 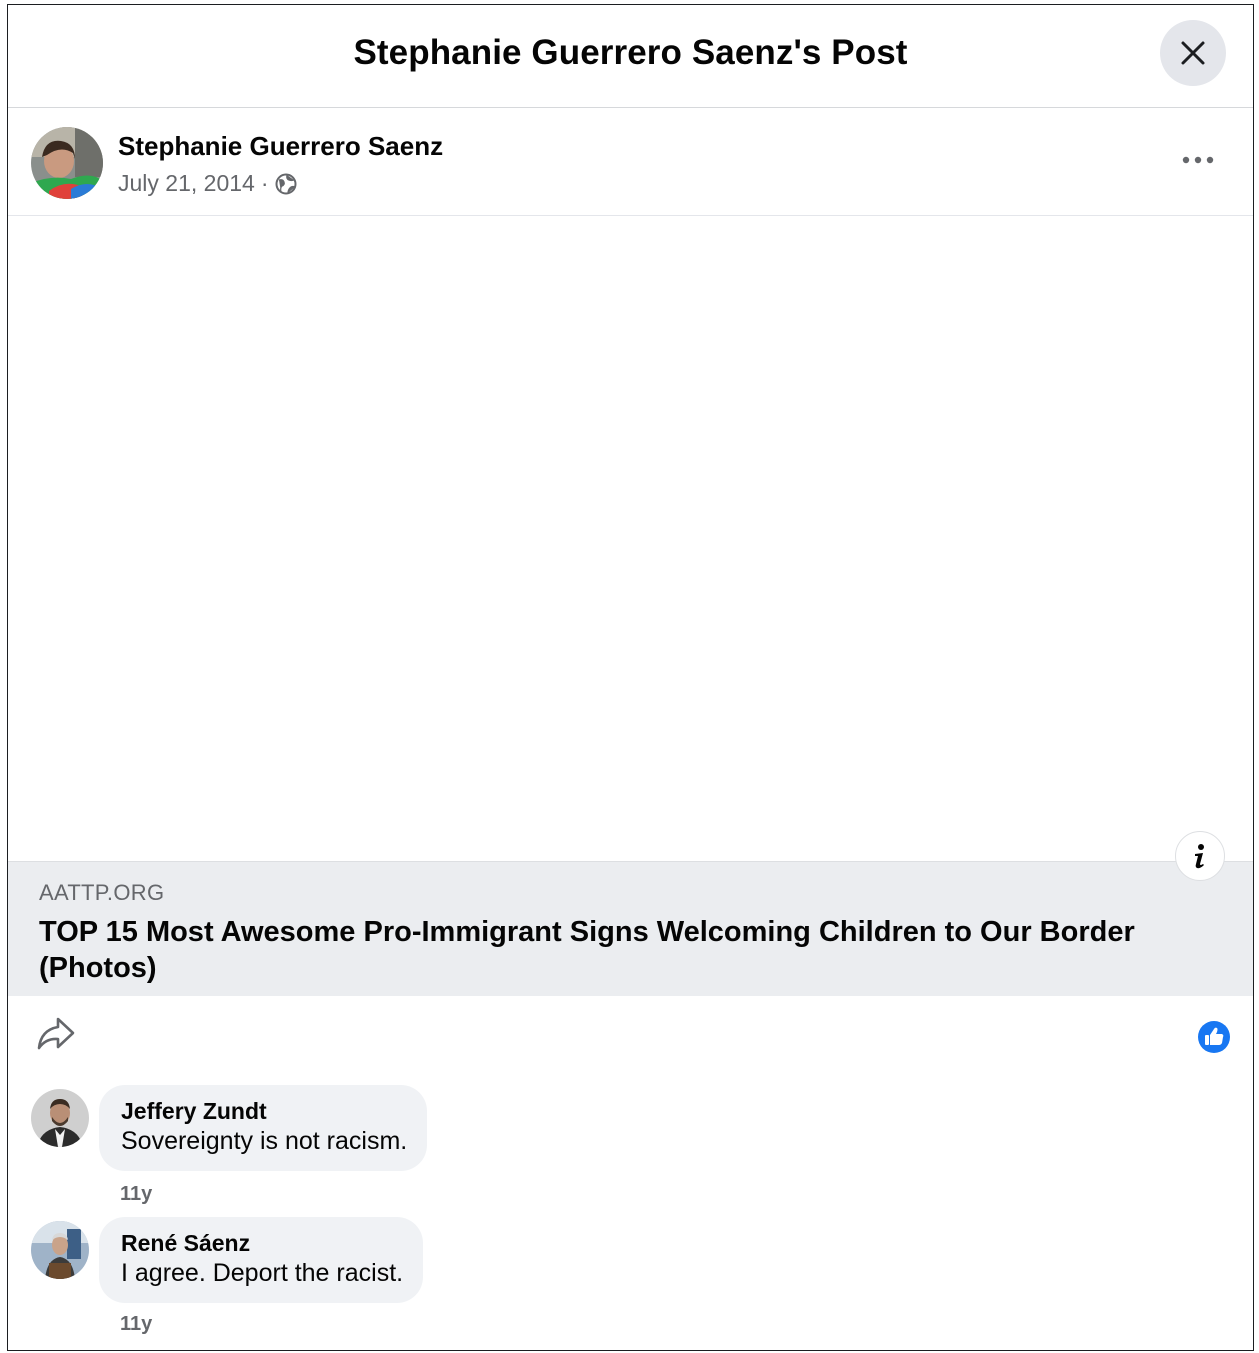 I want to click on author-name: Stephanie Guerrero Saenz, so click(x=280, y=146).